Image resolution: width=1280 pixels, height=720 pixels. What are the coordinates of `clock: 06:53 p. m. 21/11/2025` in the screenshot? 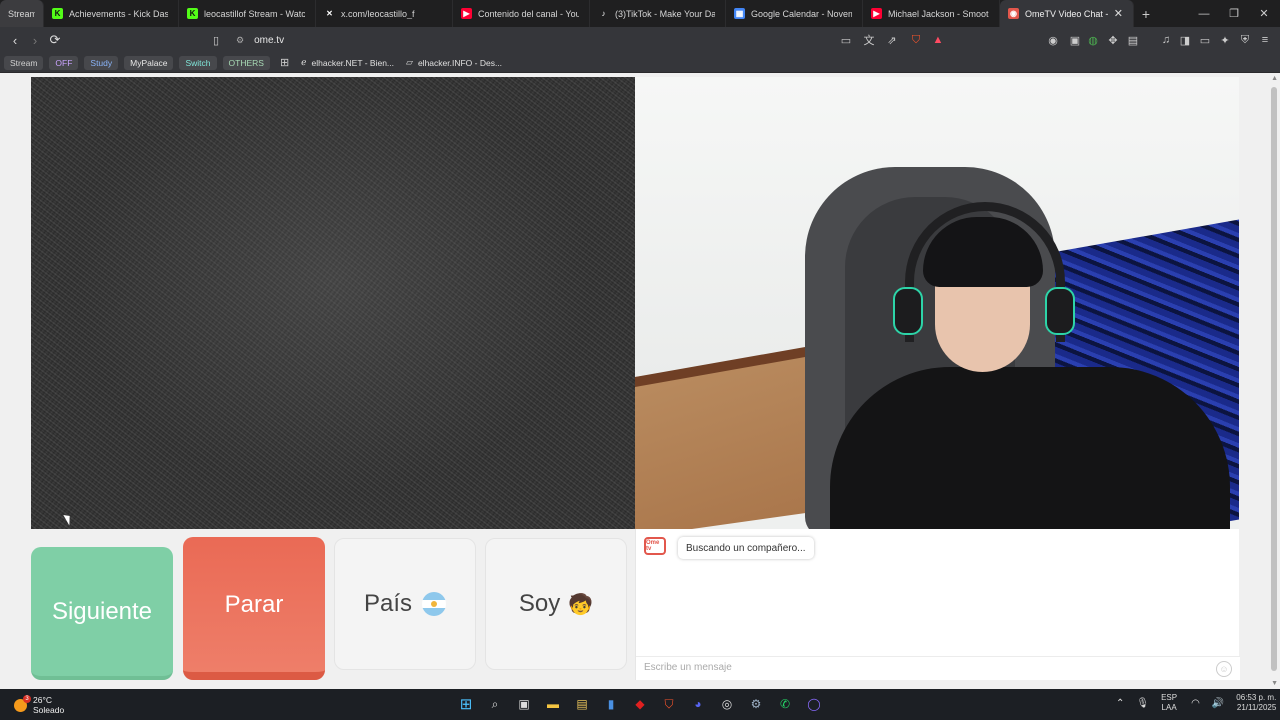 It's located at (1256, 703).